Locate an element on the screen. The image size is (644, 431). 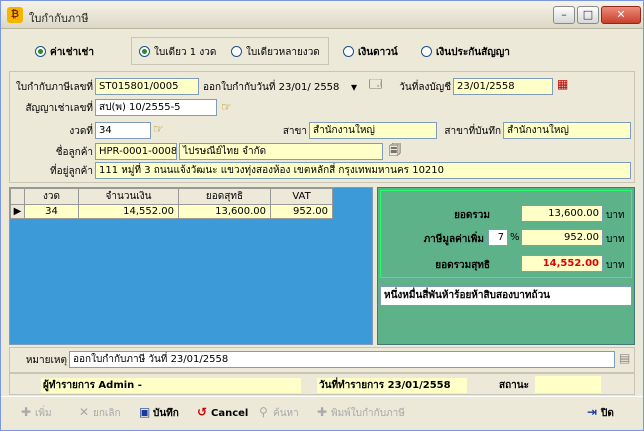
radio-insurance-label: เงินประกันสัญญา is located at coordinates (473, 52).